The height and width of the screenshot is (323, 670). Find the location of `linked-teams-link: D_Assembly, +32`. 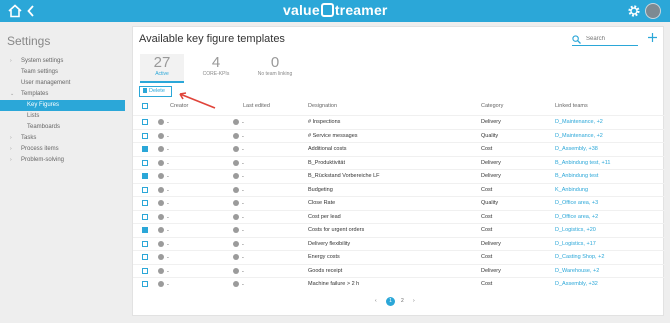

linked-teams-link: D_Assembly, +32 is located at coordinates (576, 284).